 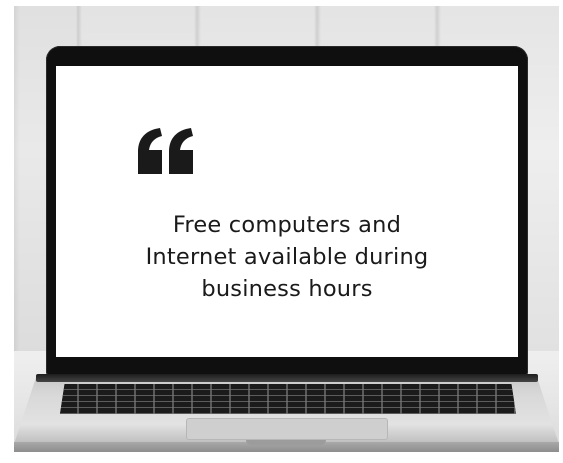 I want to click on lid-notch, so click(x=286, y=442).